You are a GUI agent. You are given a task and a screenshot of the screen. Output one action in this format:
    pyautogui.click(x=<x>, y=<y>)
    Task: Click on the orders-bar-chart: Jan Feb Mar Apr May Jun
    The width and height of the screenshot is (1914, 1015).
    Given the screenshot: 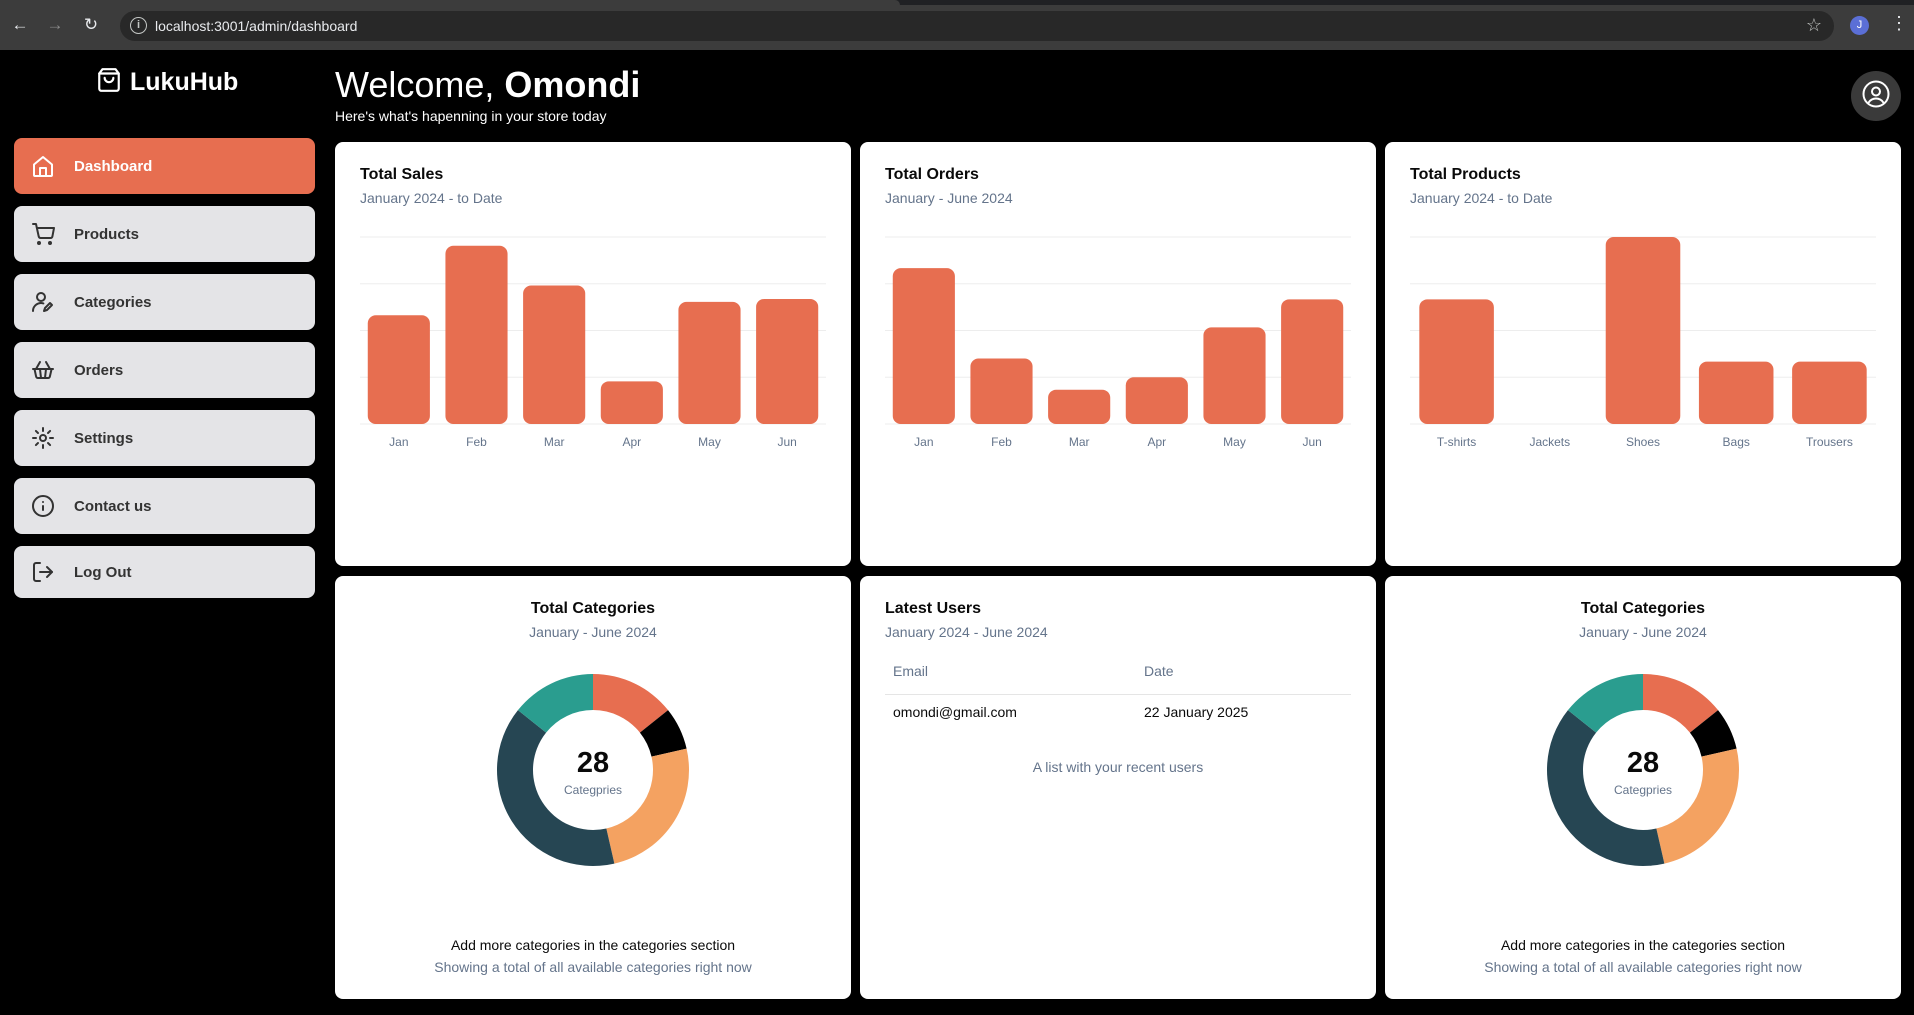 What is the action you would take?
    pyautogui.click(x=1118, y=342)
    